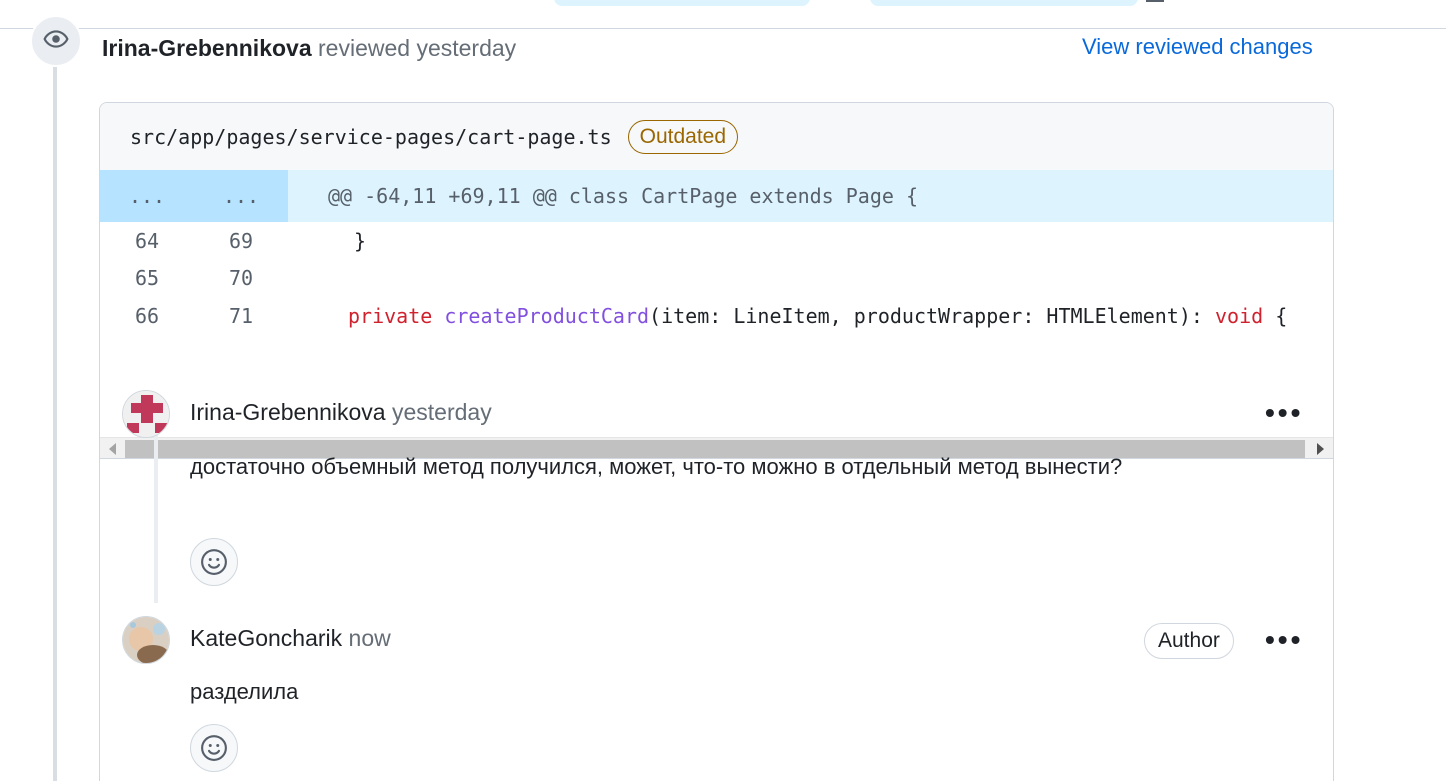  What do you see at coordinates (241, 240) in the screenshot?
I see `line-number-new: 69` at bounding box center [241, 240].